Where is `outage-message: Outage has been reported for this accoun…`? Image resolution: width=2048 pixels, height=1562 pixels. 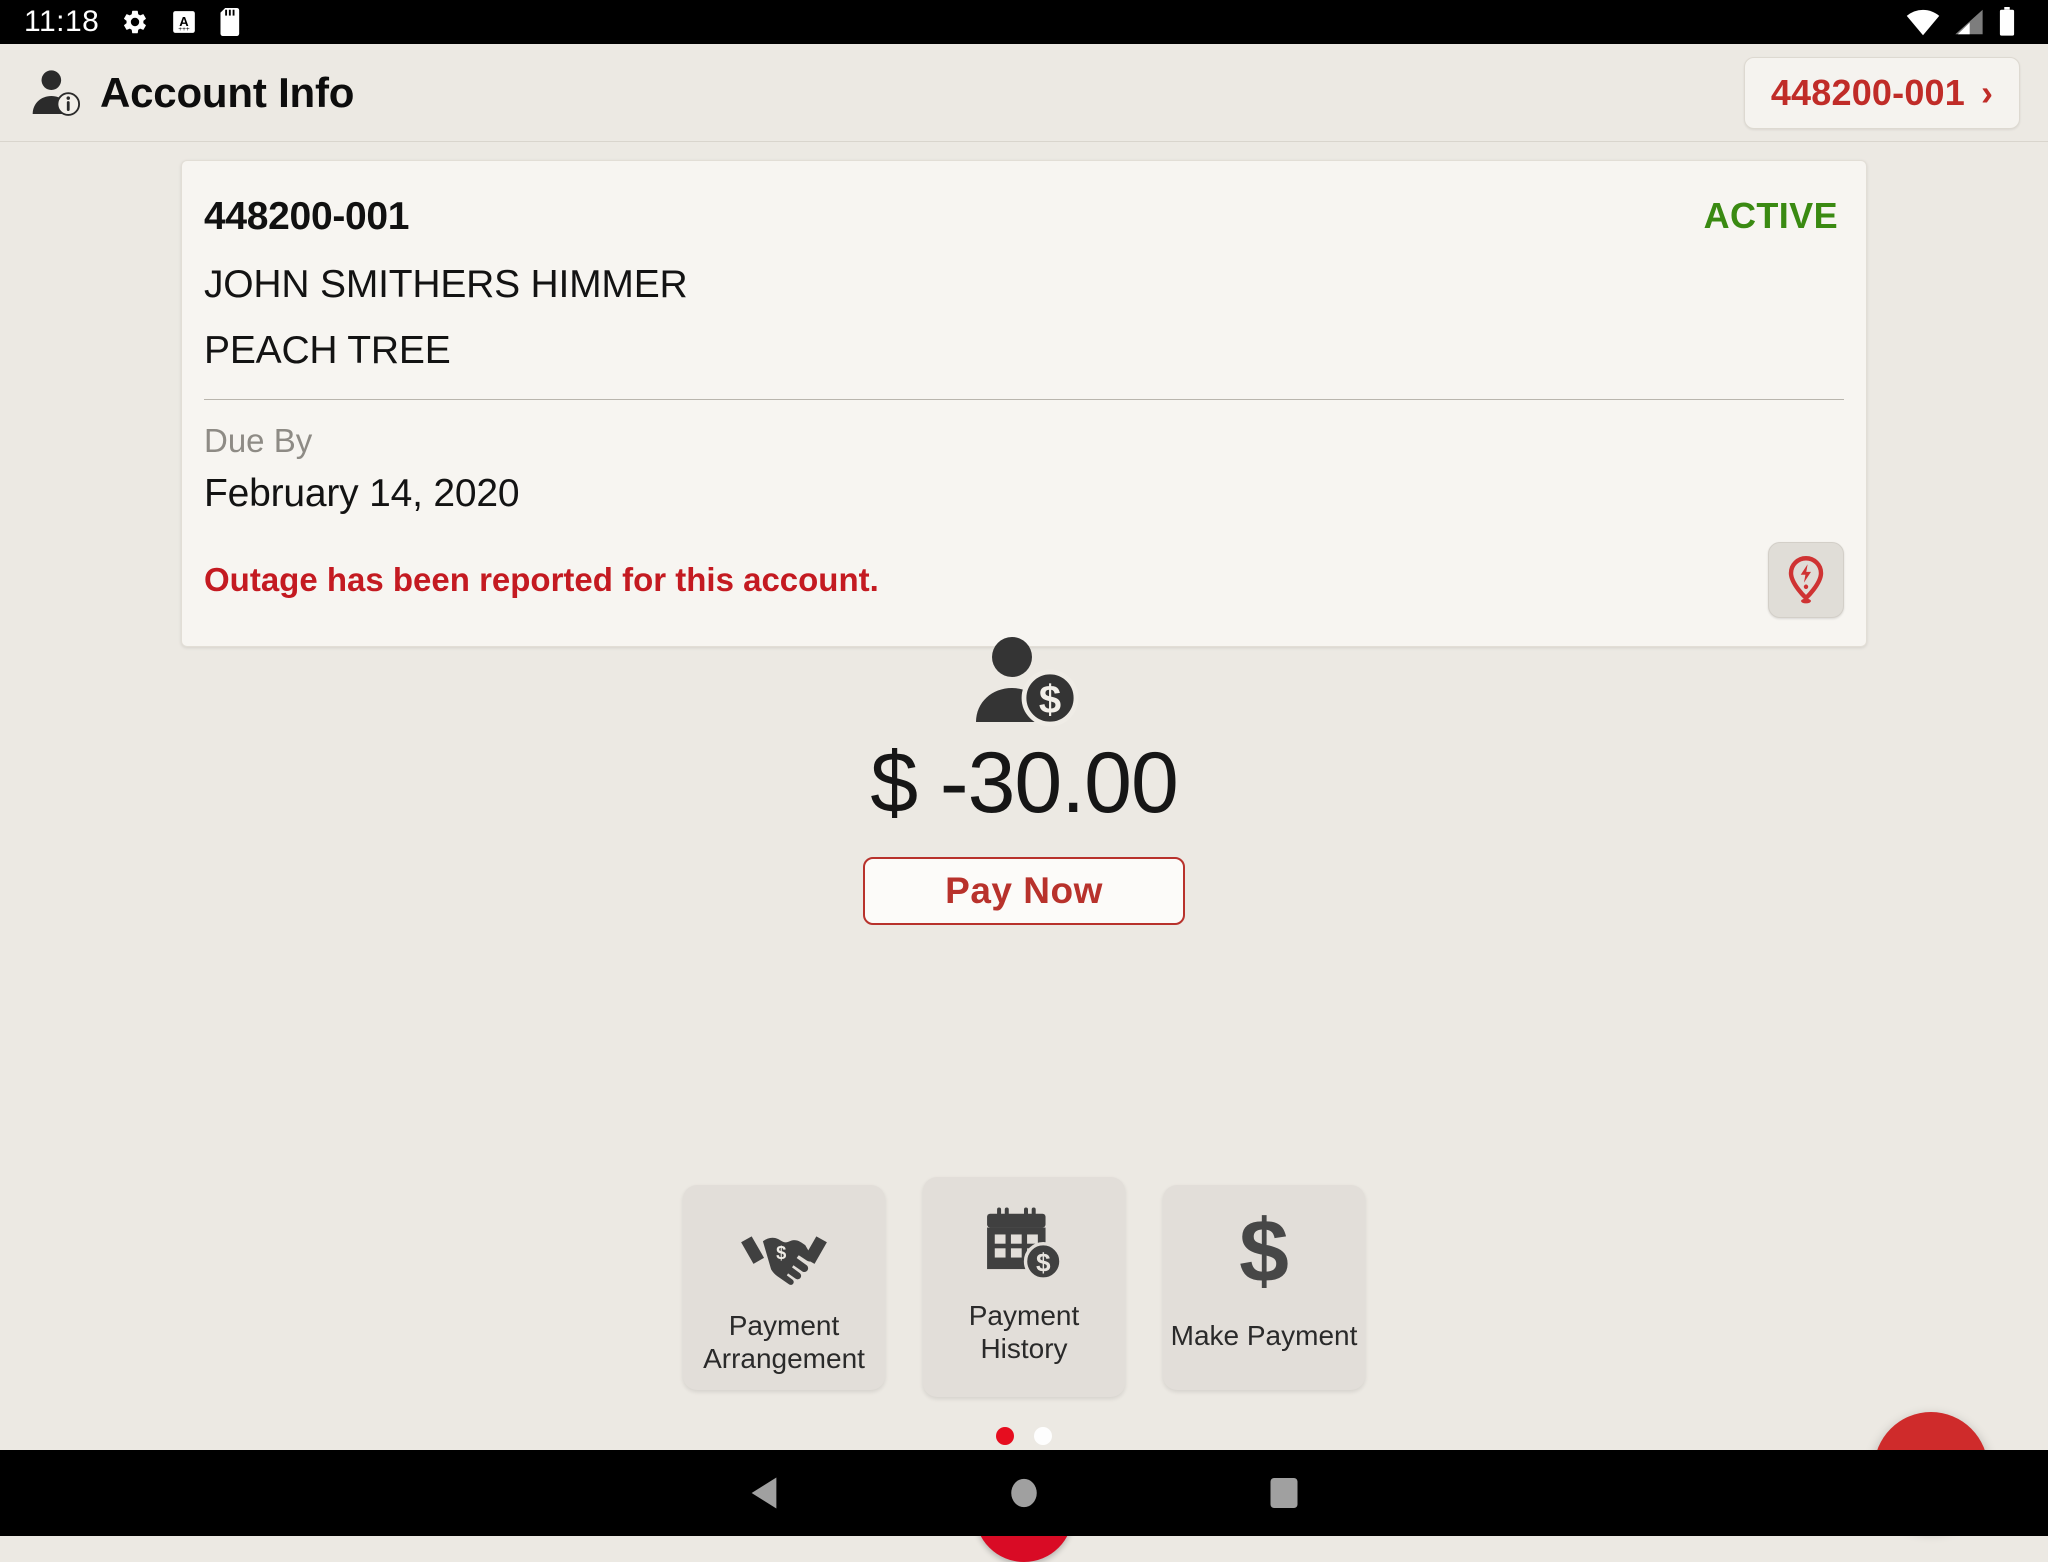
outage-message: Outage has been reported for this accoun… is located at coordinates (541, 579).